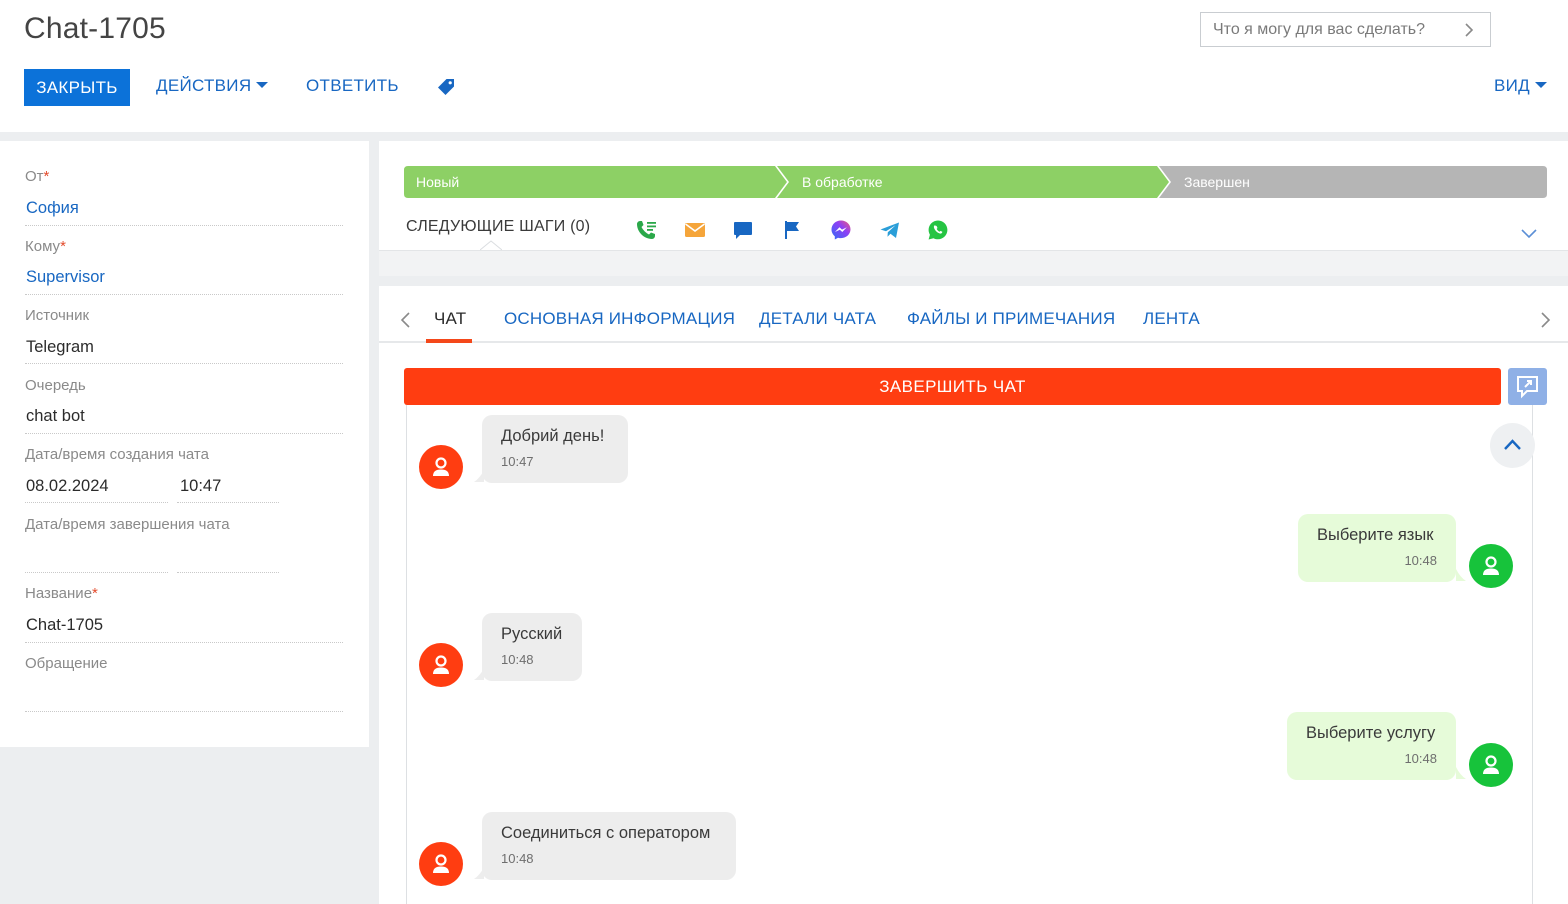 Image resolution: width=1568 pixels, height=904 pixels. I want to click on chat-icon, so click(743, 230).